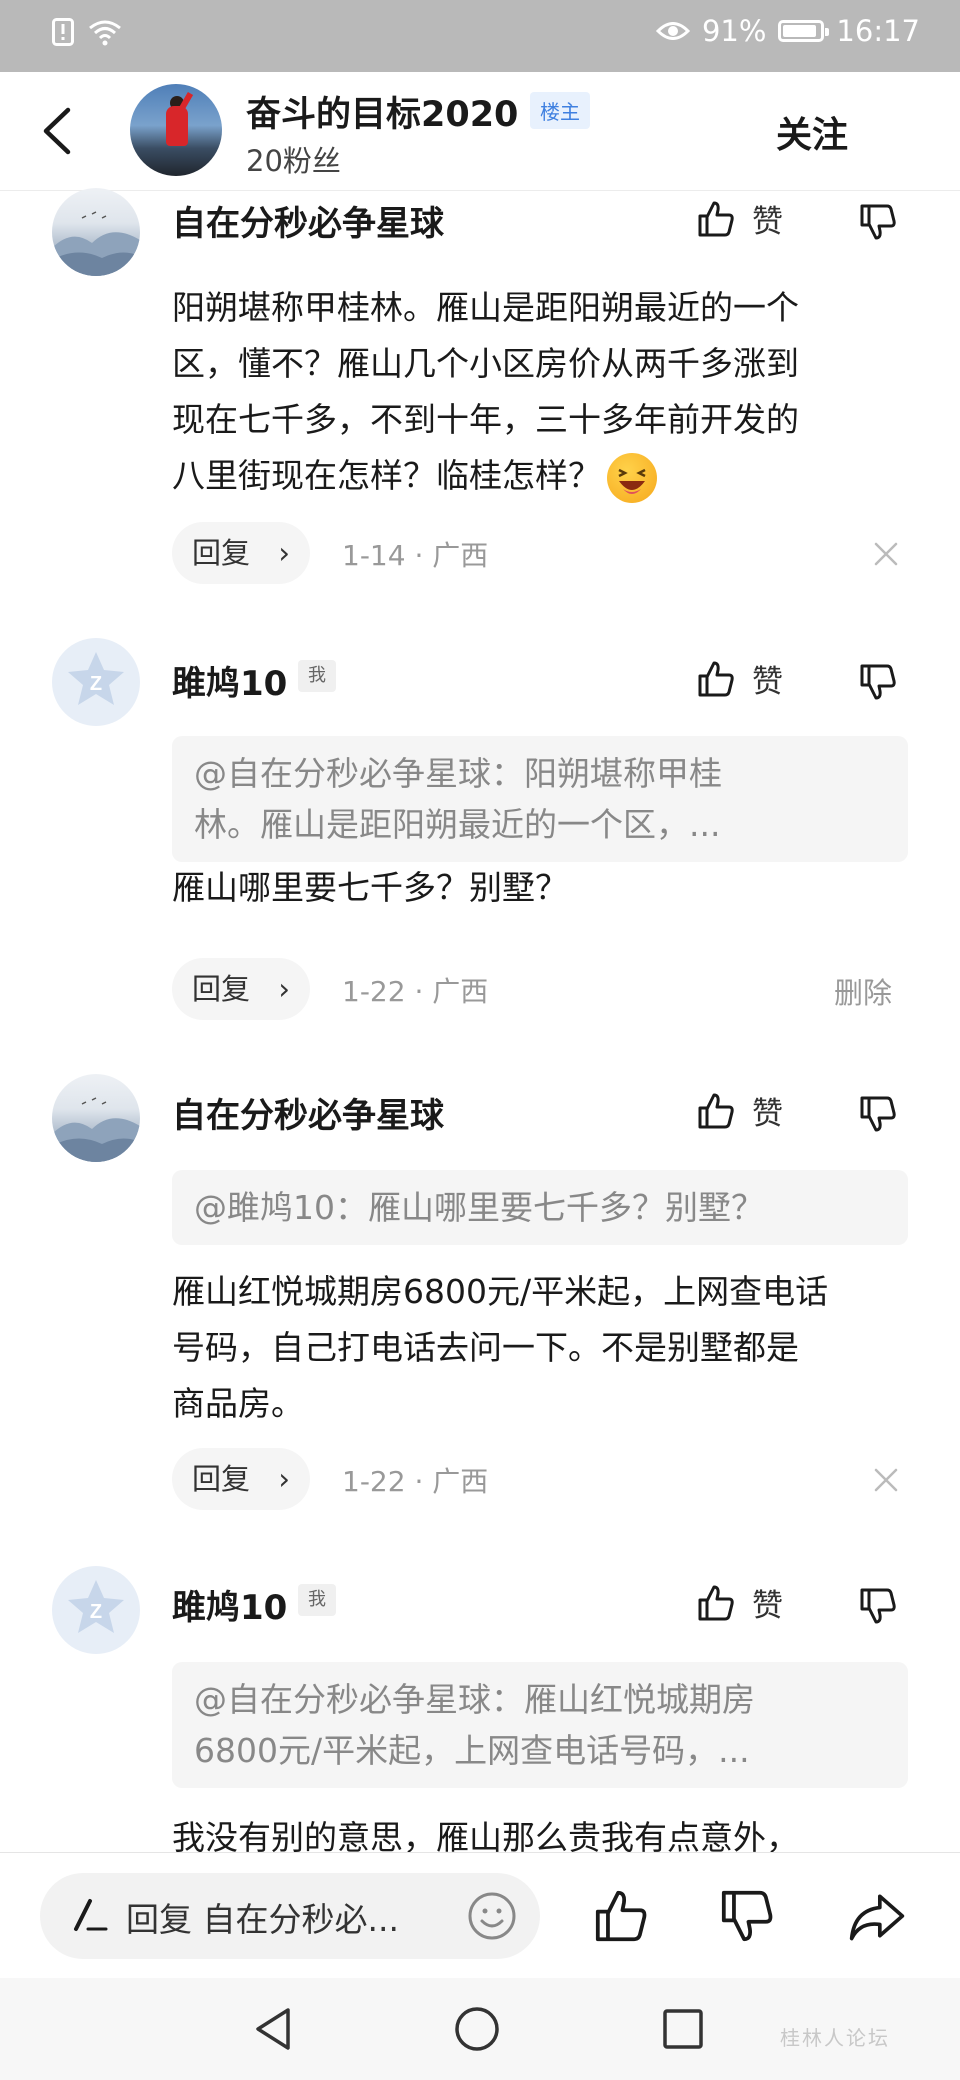  What do you see at coordinates (683, 2029) in the screenshot?
I see `nav-recent-icon` at bounding box center [683, 2029].